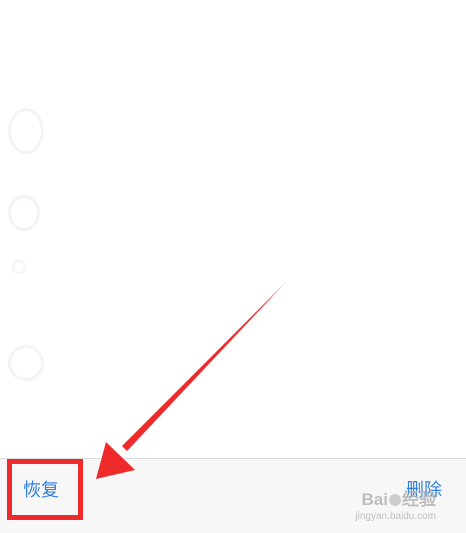 Image resolution: width=466 pixels, height=533 pixels. What do you see at coordinates (41, 491) in the screenshot?
I see `restore-button: 恢复` at bounding box center [41, 491].